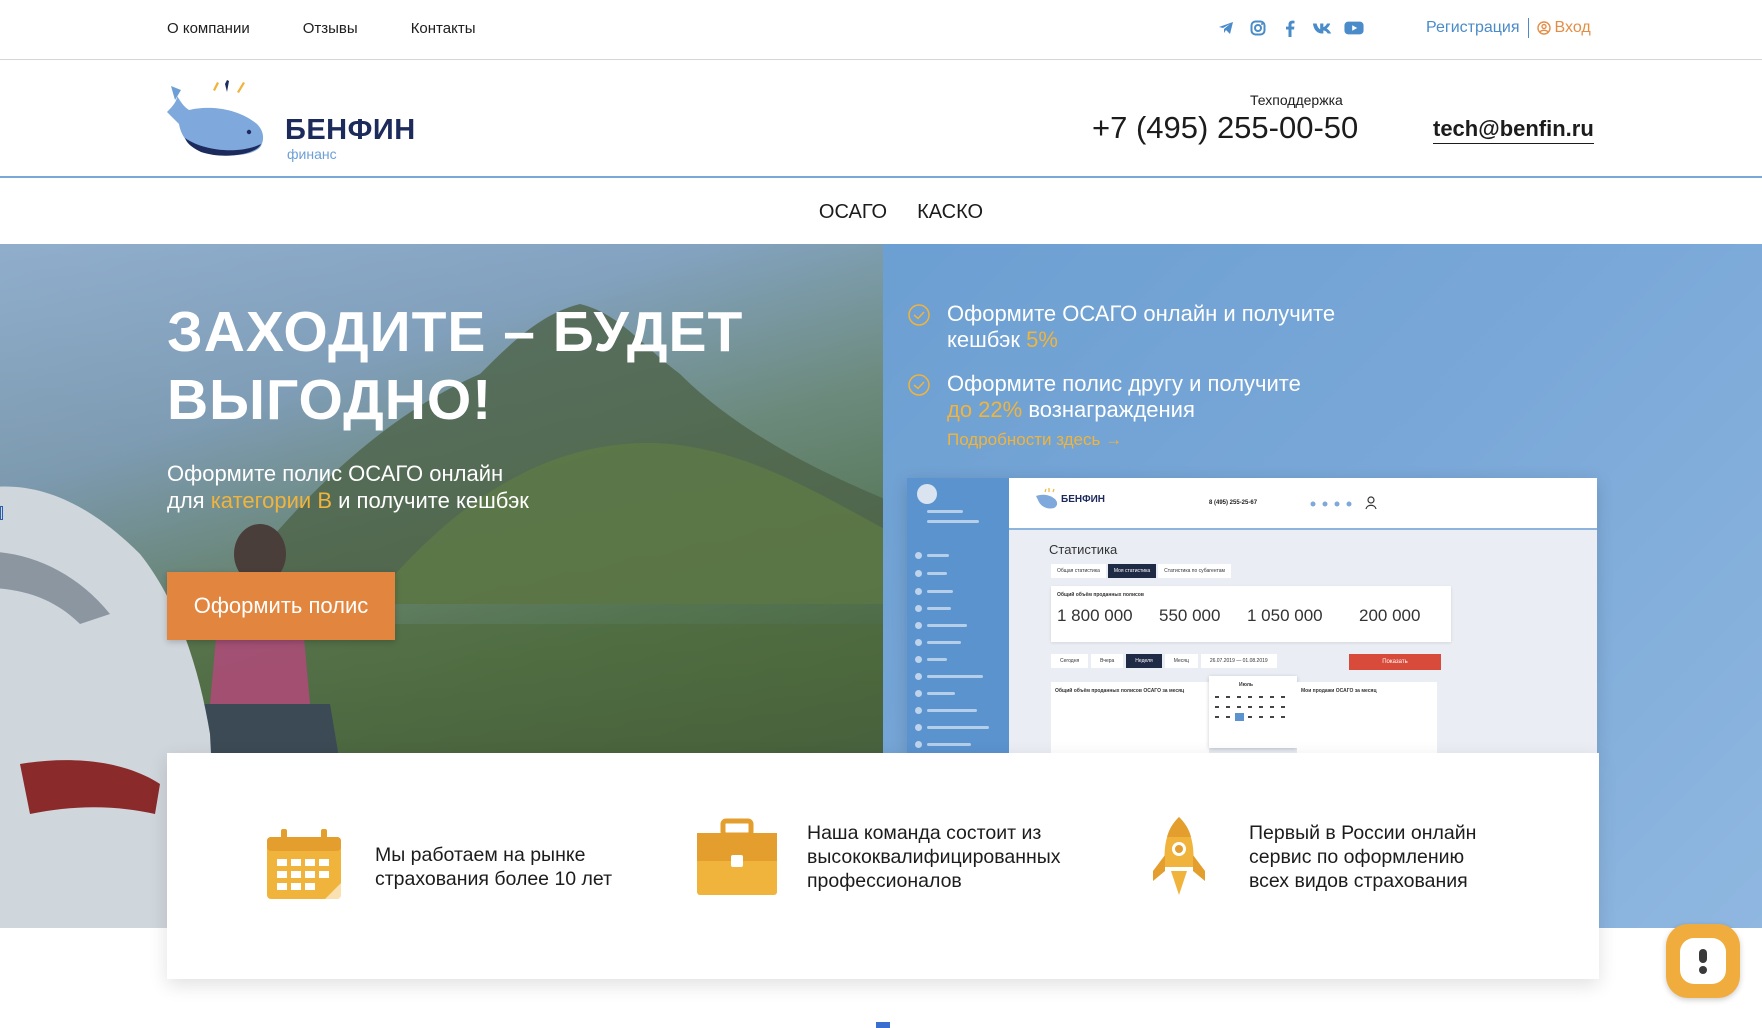 Image resolution: width=1762 pixels, height=1028 pixels. What do you see at coordinates (1141, 313) in the screenshot?
I see `perk-cashback-text1: Оформите ОСАГО онлайн и получите` at bounding box center [1141, 313].